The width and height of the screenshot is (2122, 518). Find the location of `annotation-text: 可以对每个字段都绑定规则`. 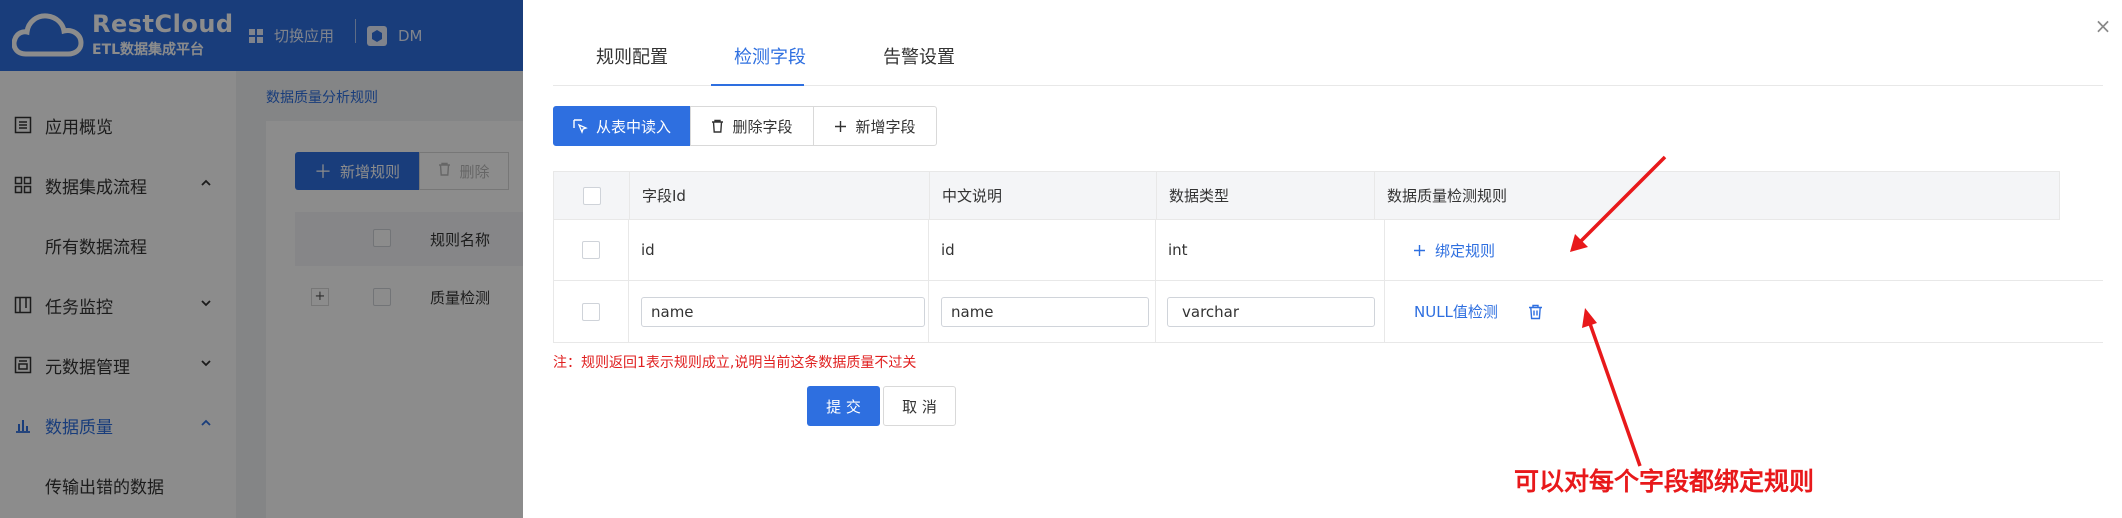

annotation-text: 可以对每个字段都绑定规则 is located at coordinates (1664, 481).